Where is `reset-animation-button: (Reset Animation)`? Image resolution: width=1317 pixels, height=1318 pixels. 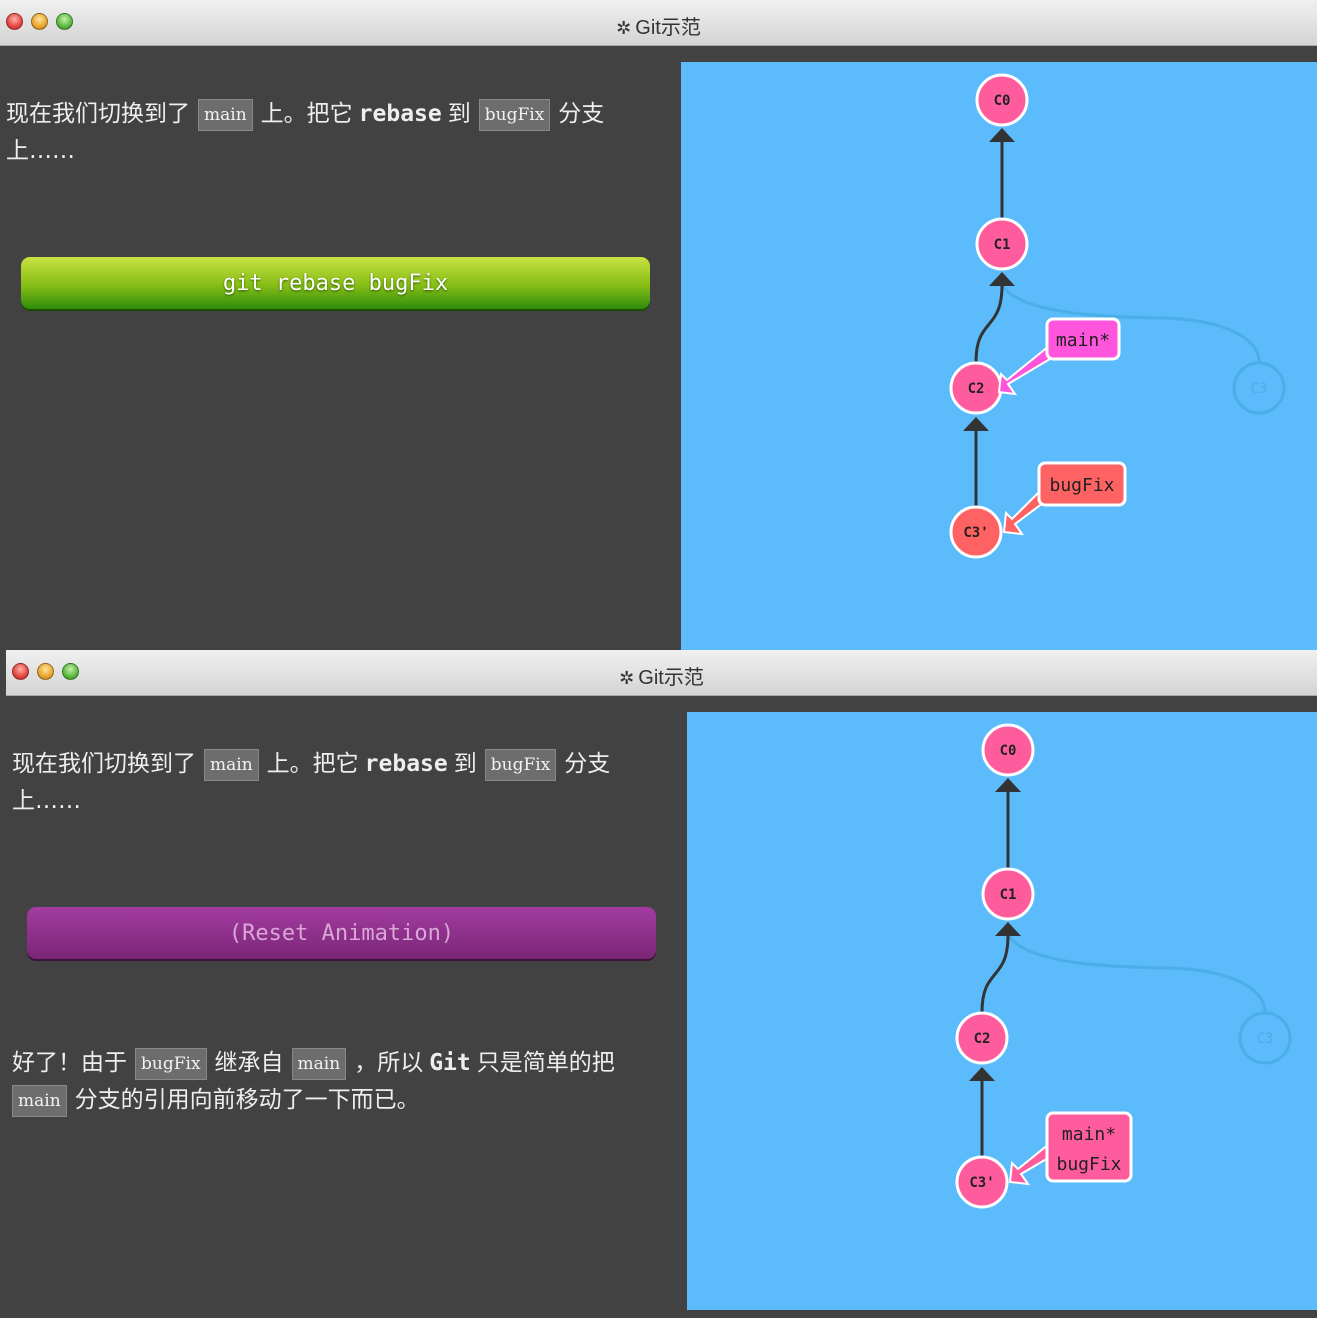
reset-animation-button: (Reset Animation) is located at coordinates (341, 933).